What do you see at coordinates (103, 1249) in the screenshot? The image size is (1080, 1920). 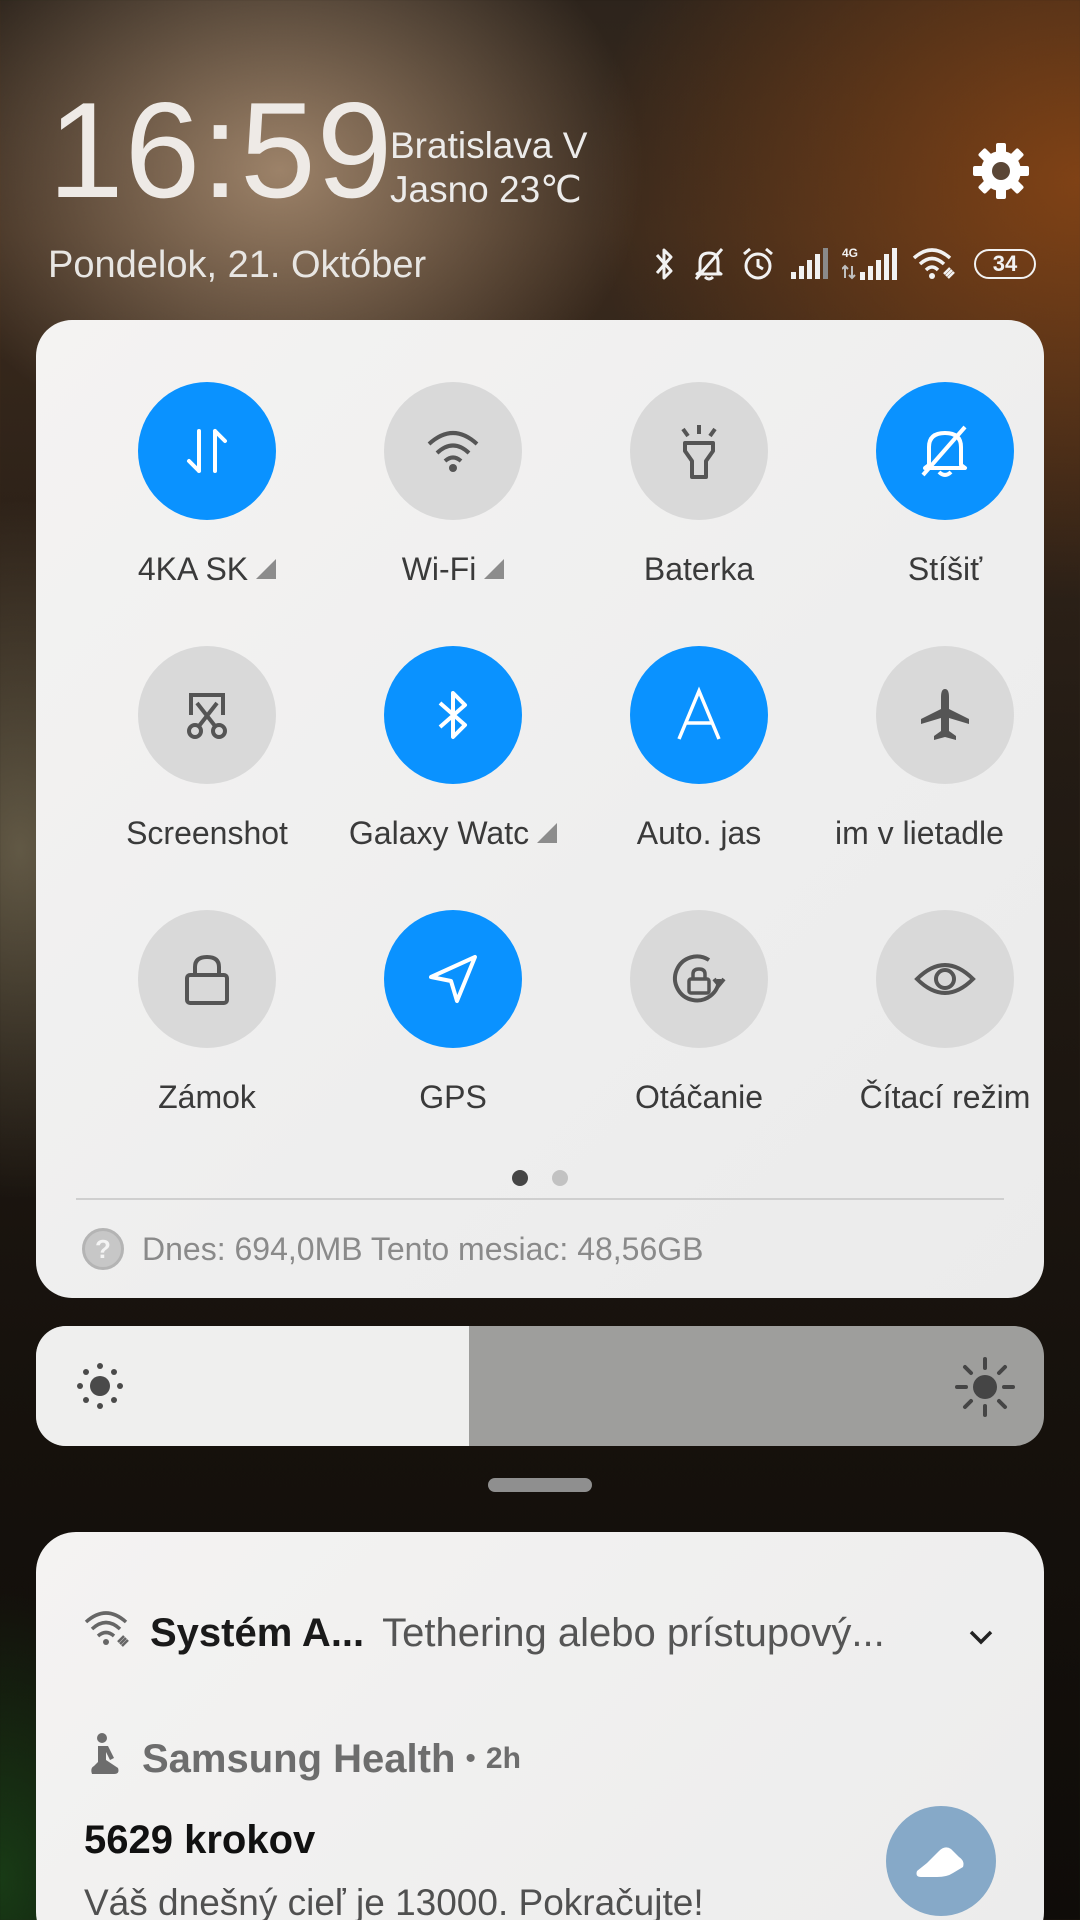 I see `help-icon: ?` at bounding box center [103, 1249].